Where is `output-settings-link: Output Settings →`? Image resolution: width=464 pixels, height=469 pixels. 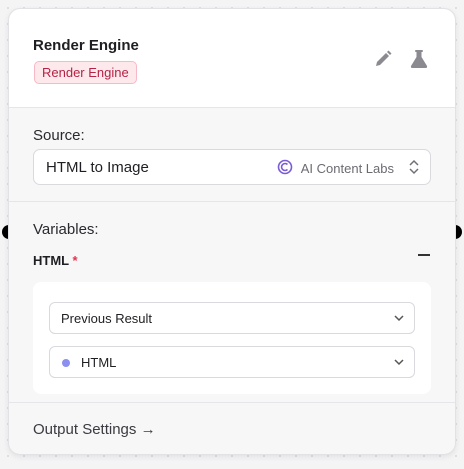 output-settings-link: Output Settings → is located at coordinates (94, 429).